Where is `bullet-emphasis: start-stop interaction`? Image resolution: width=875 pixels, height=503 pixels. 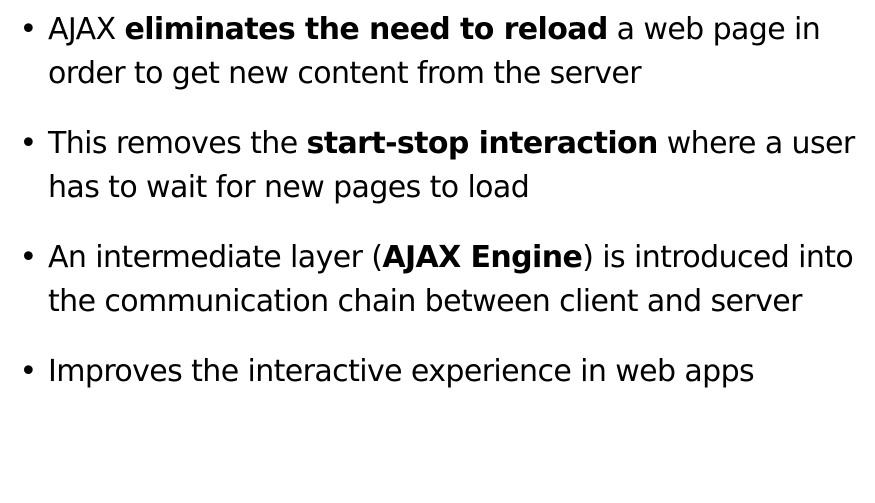
bullet-emphasis: start-stop interaction is located at coordinates (482, 143).